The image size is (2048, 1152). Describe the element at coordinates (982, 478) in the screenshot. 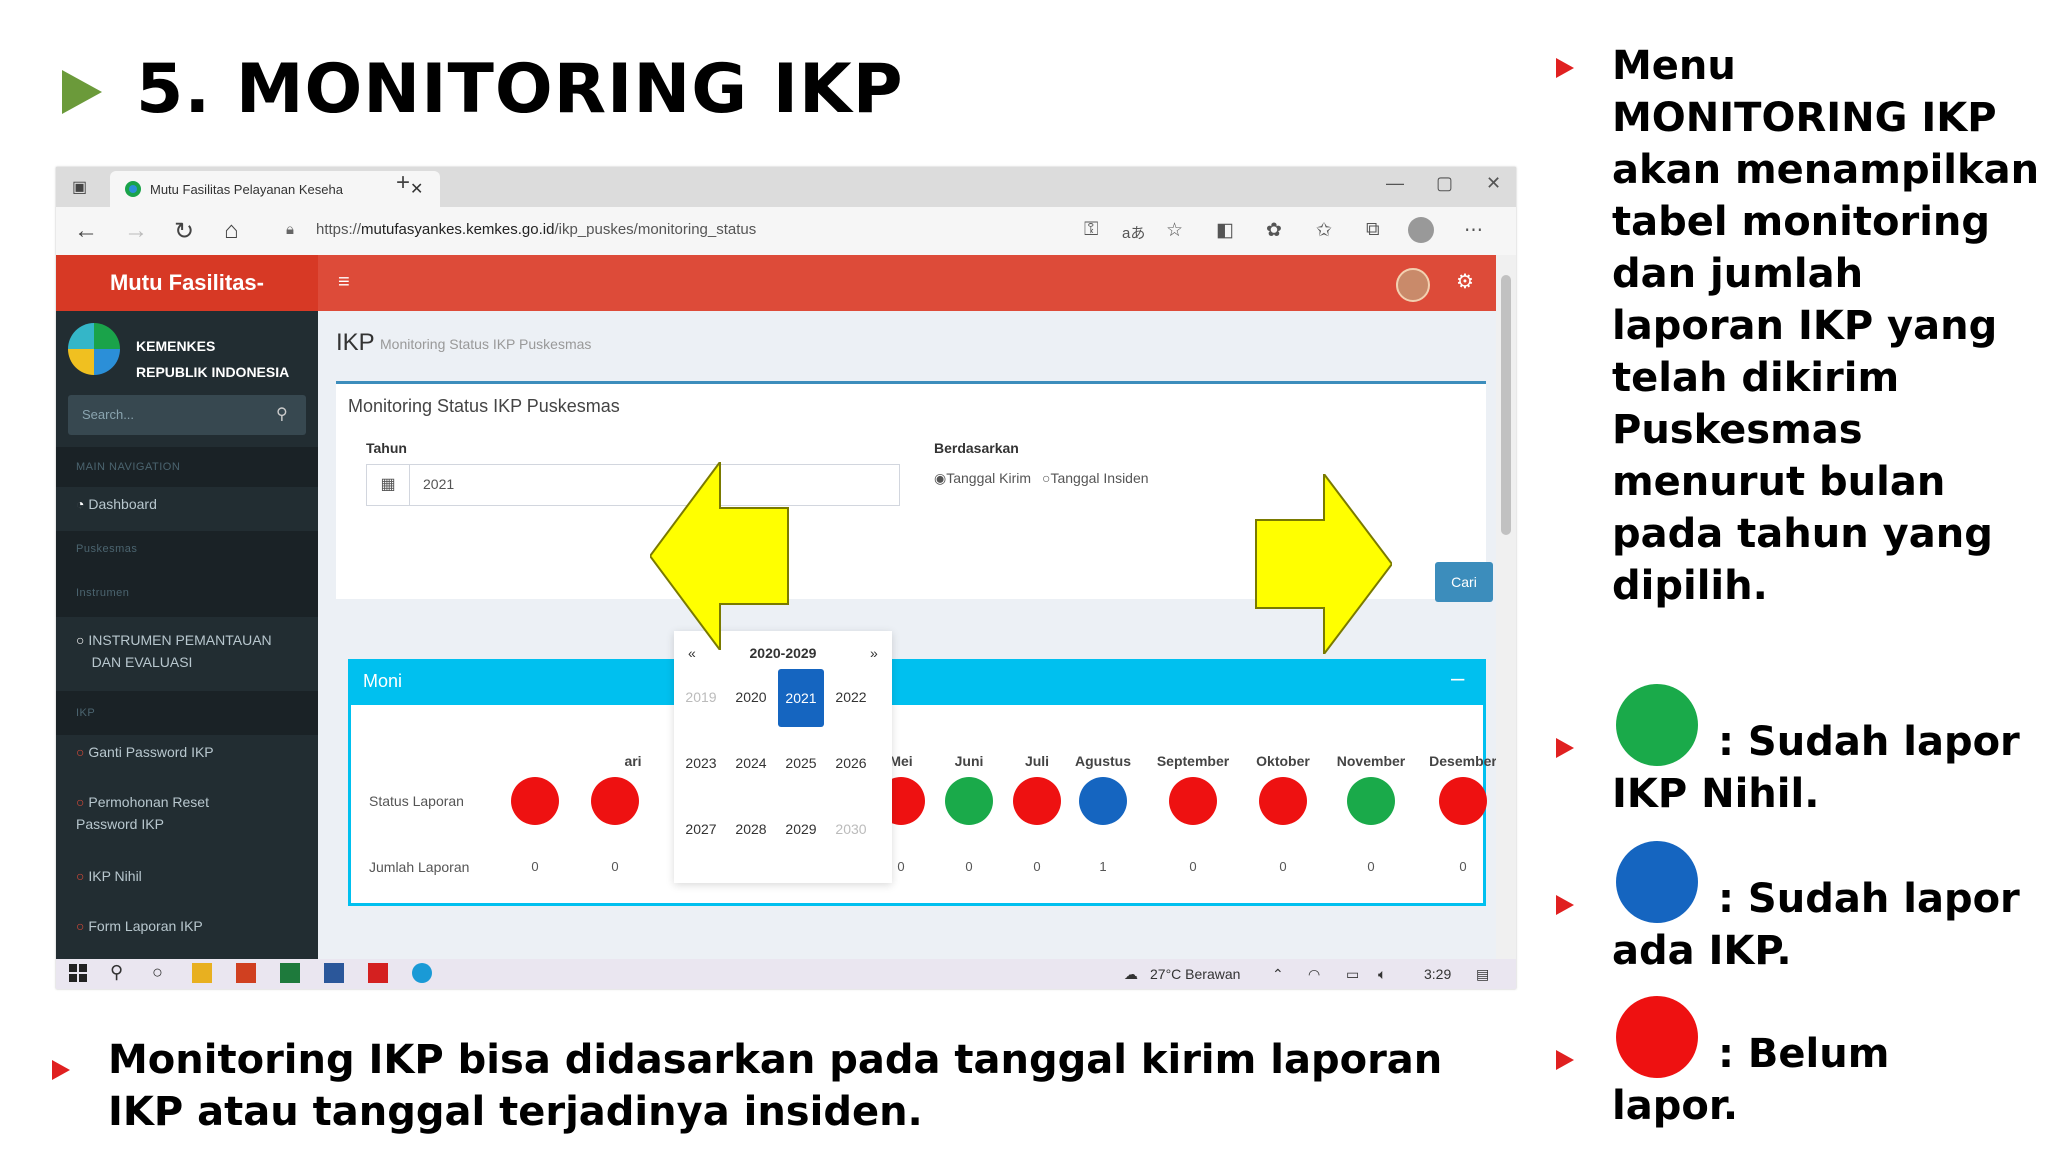

I see `radio-tanggal-kirim: ◉Tanggal Kirim` at that location.